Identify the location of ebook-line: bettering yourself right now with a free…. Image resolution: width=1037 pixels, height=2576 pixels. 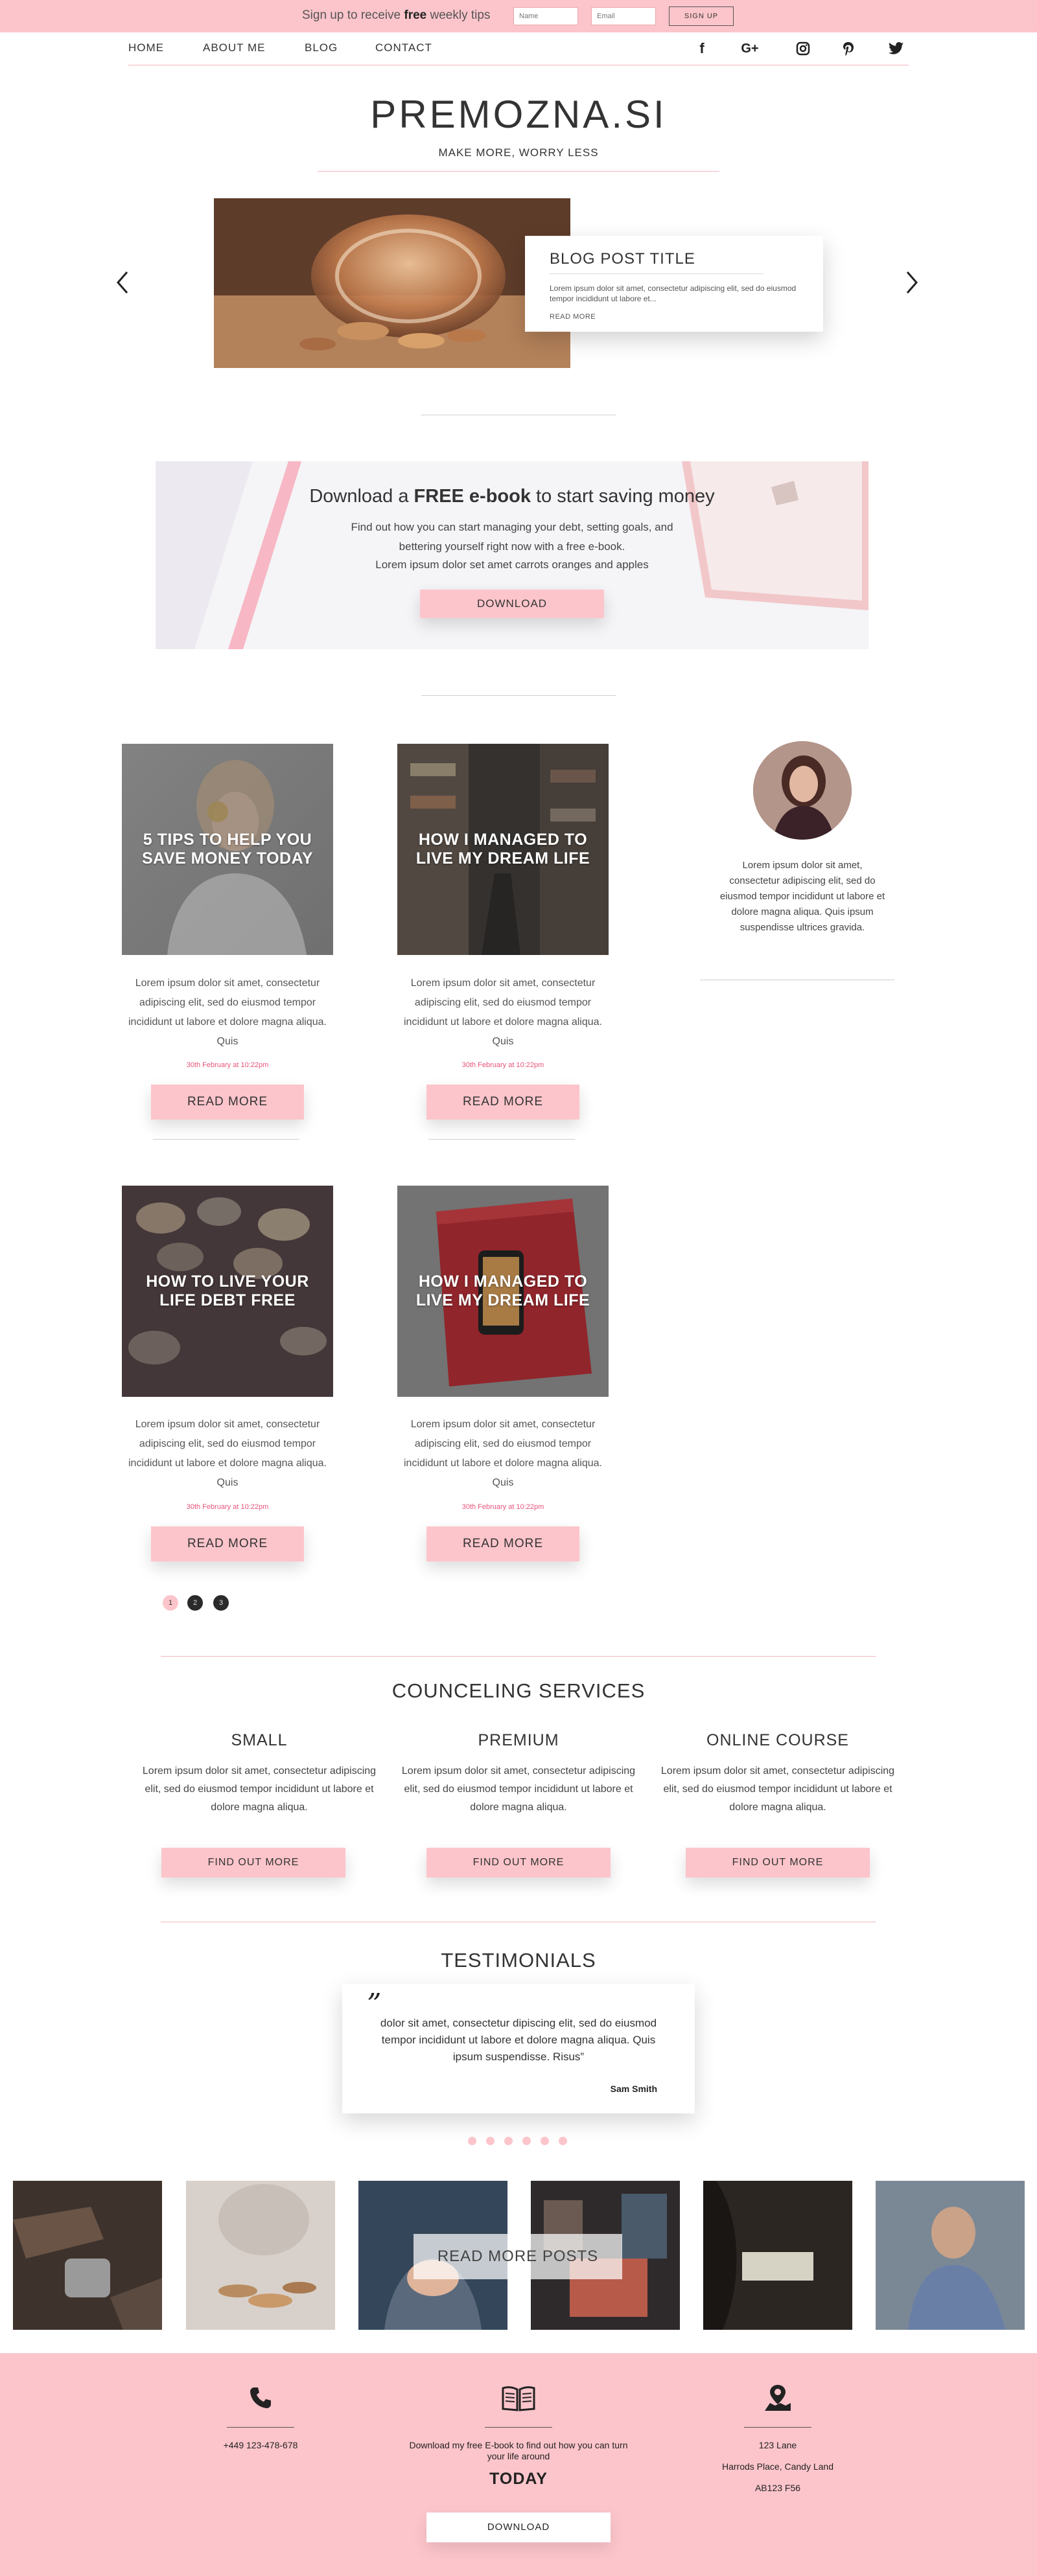
(512, 546).